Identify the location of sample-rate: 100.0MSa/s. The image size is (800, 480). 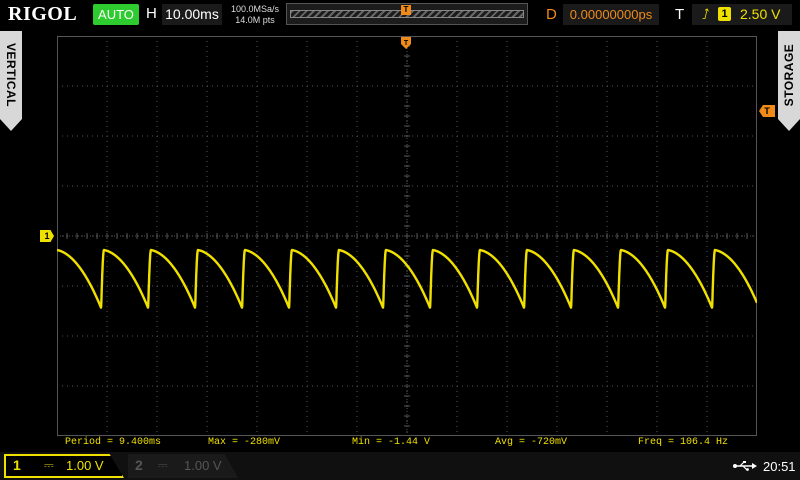
(255, 9).